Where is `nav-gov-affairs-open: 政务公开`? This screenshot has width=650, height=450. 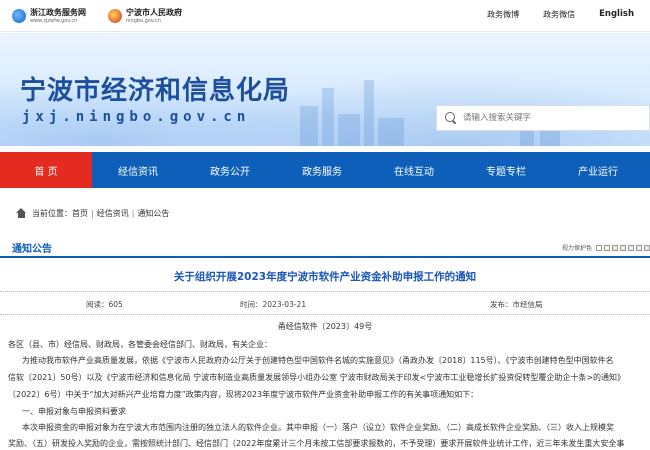 nav-gov-affairs-open: 政务公开 is located at coordinates (230, 170).